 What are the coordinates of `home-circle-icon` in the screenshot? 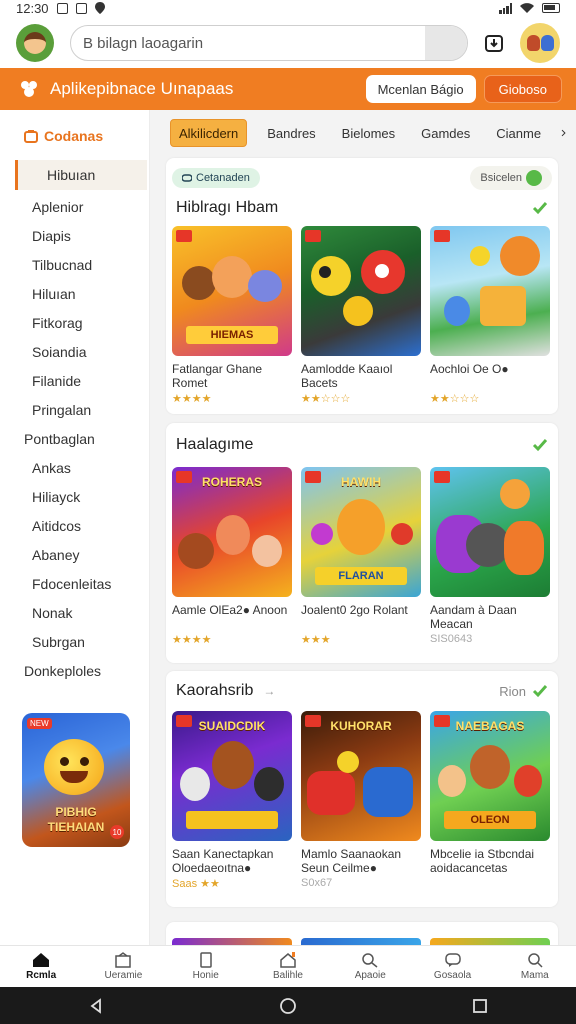 It's located at (288, 1006).